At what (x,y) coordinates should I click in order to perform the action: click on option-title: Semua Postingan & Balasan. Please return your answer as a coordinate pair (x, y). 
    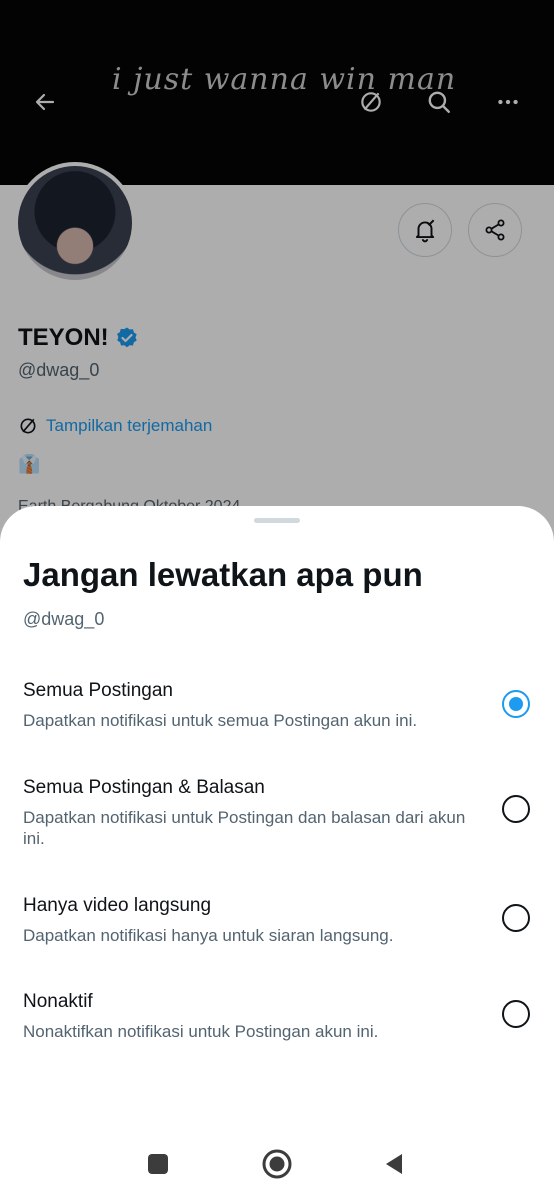
    Looking at the image, I should click on (144, 787).